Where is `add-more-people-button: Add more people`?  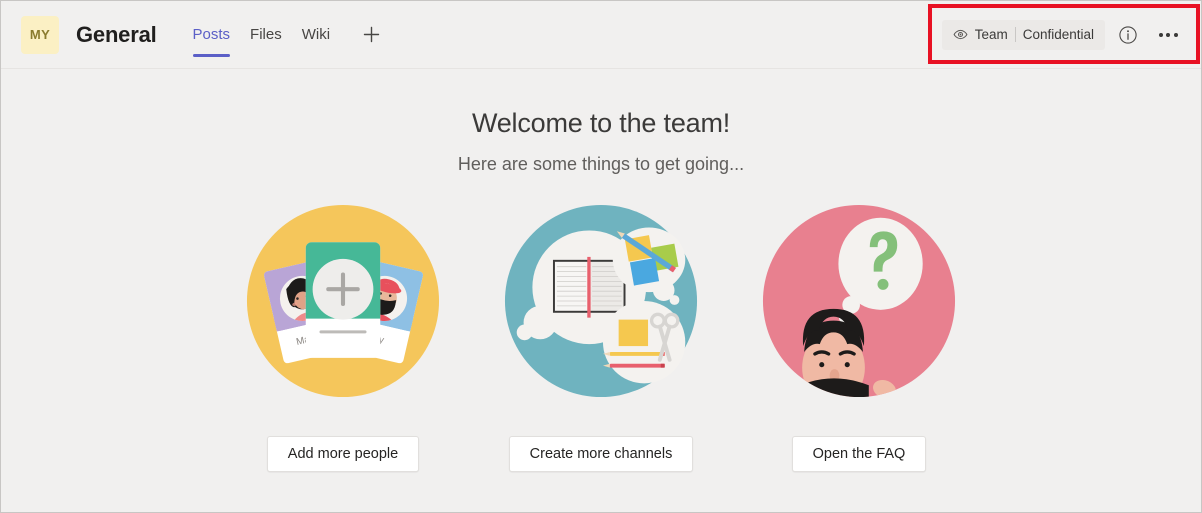 add-more-people-button: Add more people is located at coordinates (343, 454).